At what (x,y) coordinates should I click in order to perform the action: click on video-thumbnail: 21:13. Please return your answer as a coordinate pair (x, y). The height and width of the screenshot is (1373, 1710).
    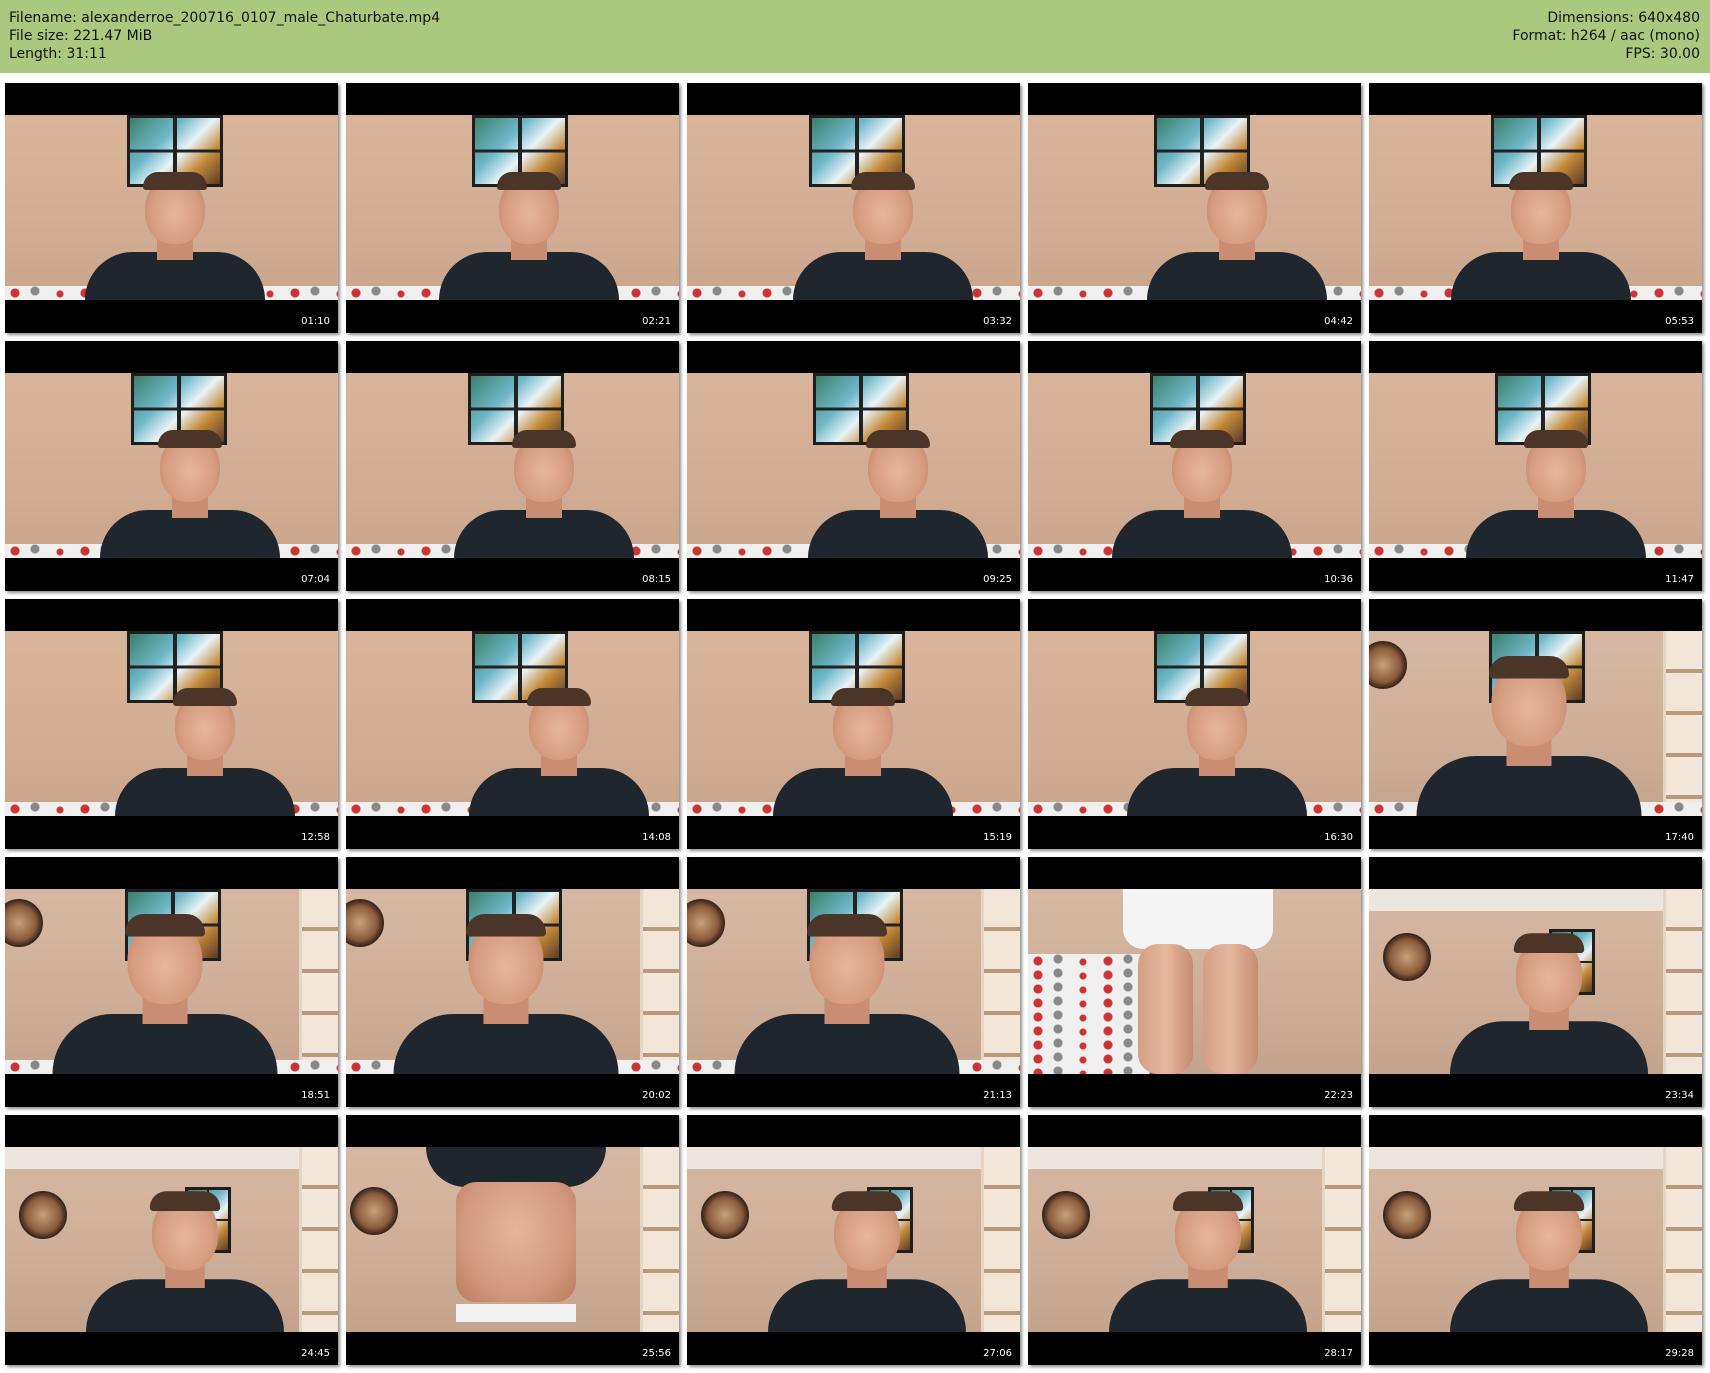
    Looking at the image, I should click on (853, 982).